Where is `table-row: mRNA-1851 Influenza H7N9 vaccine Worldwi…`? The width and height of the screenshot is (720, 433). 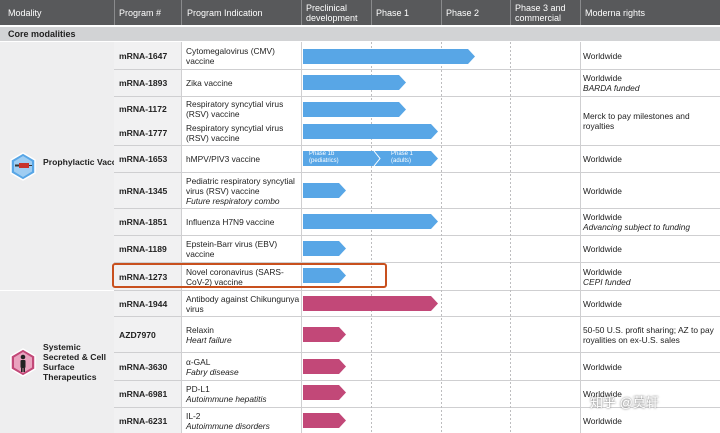 table-row: mRNA-1851 Influenza H7N9 vaccine Worldwi… is located at coordinates (417, 222).